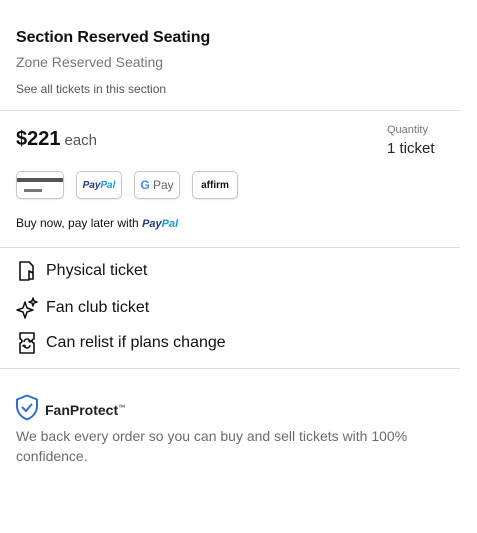 The image size is (477, 533). Describe the element at coordinates (113, 37) in the screenshot. I see `section-title: Section Reserved Seating` at that location.